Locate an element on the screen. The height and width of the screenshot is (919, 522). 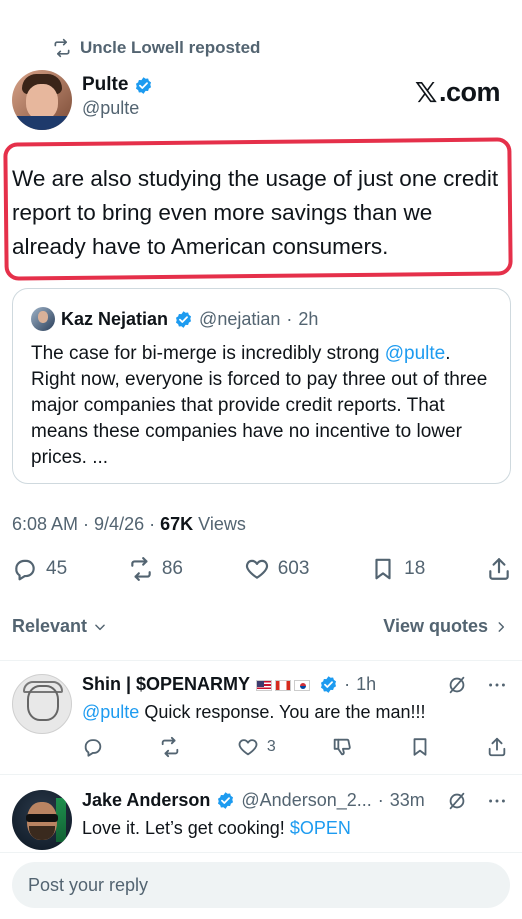
author-name: Pulte is located at coordinates (105, 85).